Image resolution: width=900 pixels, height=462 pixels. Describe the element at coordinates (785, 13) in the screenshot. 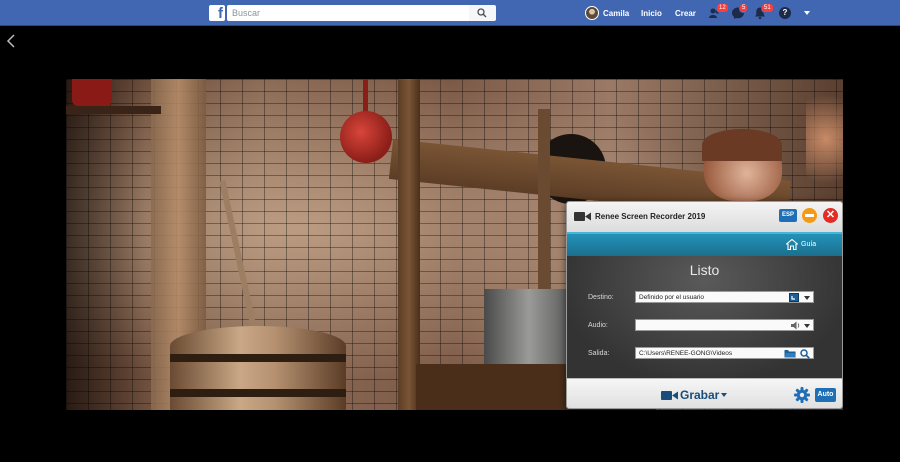

I see `help-button: ?` at that location.